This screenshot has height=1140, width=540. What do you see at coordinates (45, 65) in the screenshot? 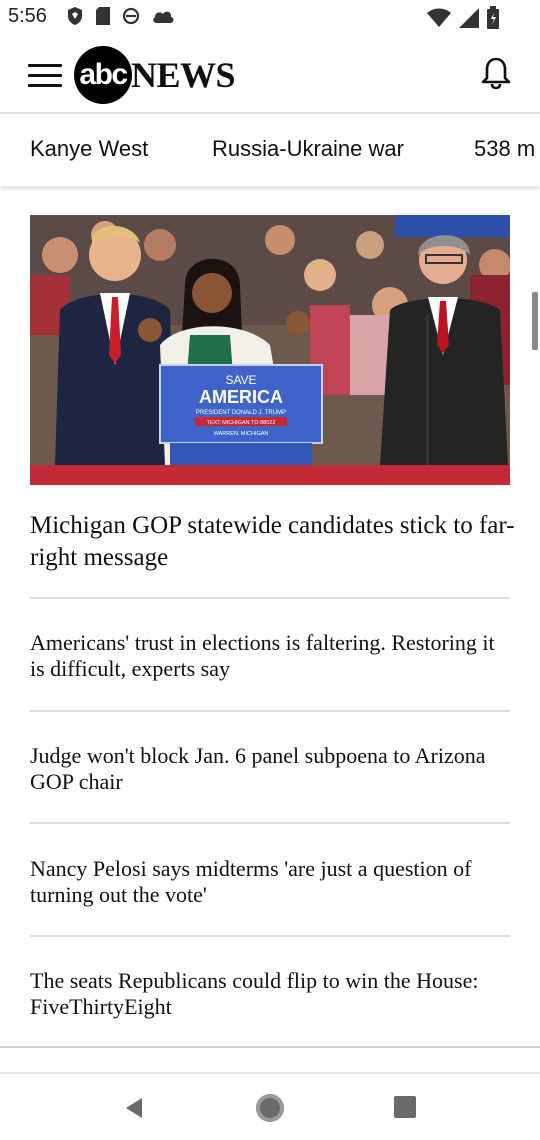
I see `hamburger-menu-icon` at bounding box center [45, 65].